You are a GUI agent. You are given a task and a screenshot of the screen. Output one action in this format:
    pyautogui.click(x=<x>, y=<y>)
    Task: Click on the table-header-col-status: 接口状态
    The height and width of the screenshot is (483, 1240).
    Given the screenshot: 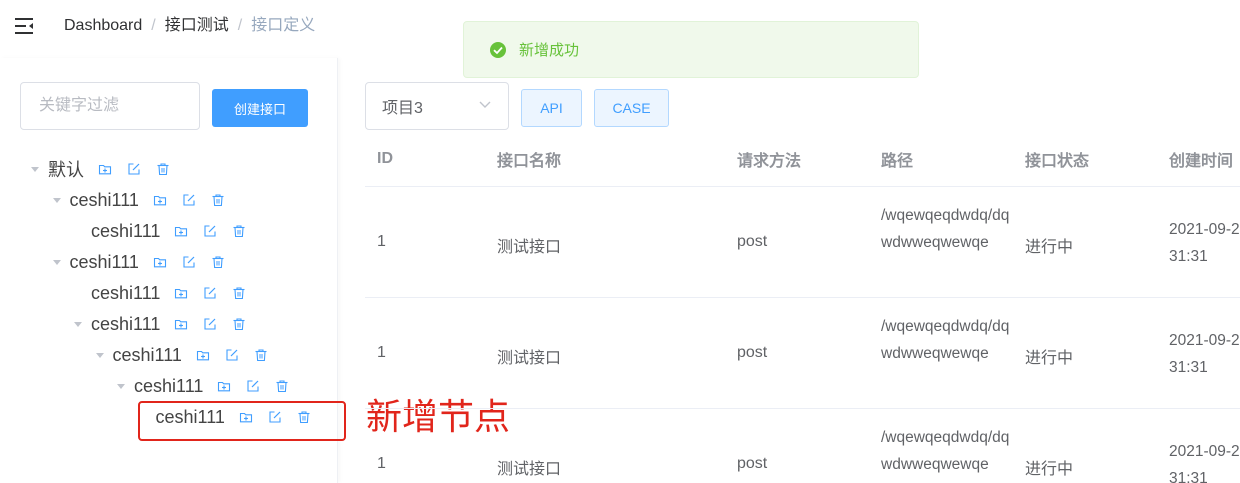 What is the action you would take?
    pyautogui.click(x=1057, y=161)
    